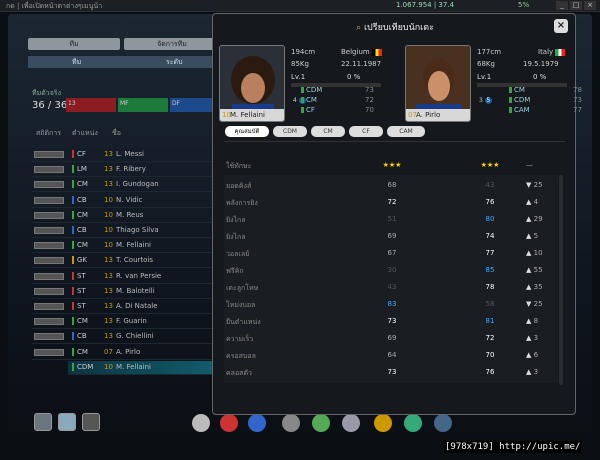  I want to click on player-position: CB, so click(79, 336).